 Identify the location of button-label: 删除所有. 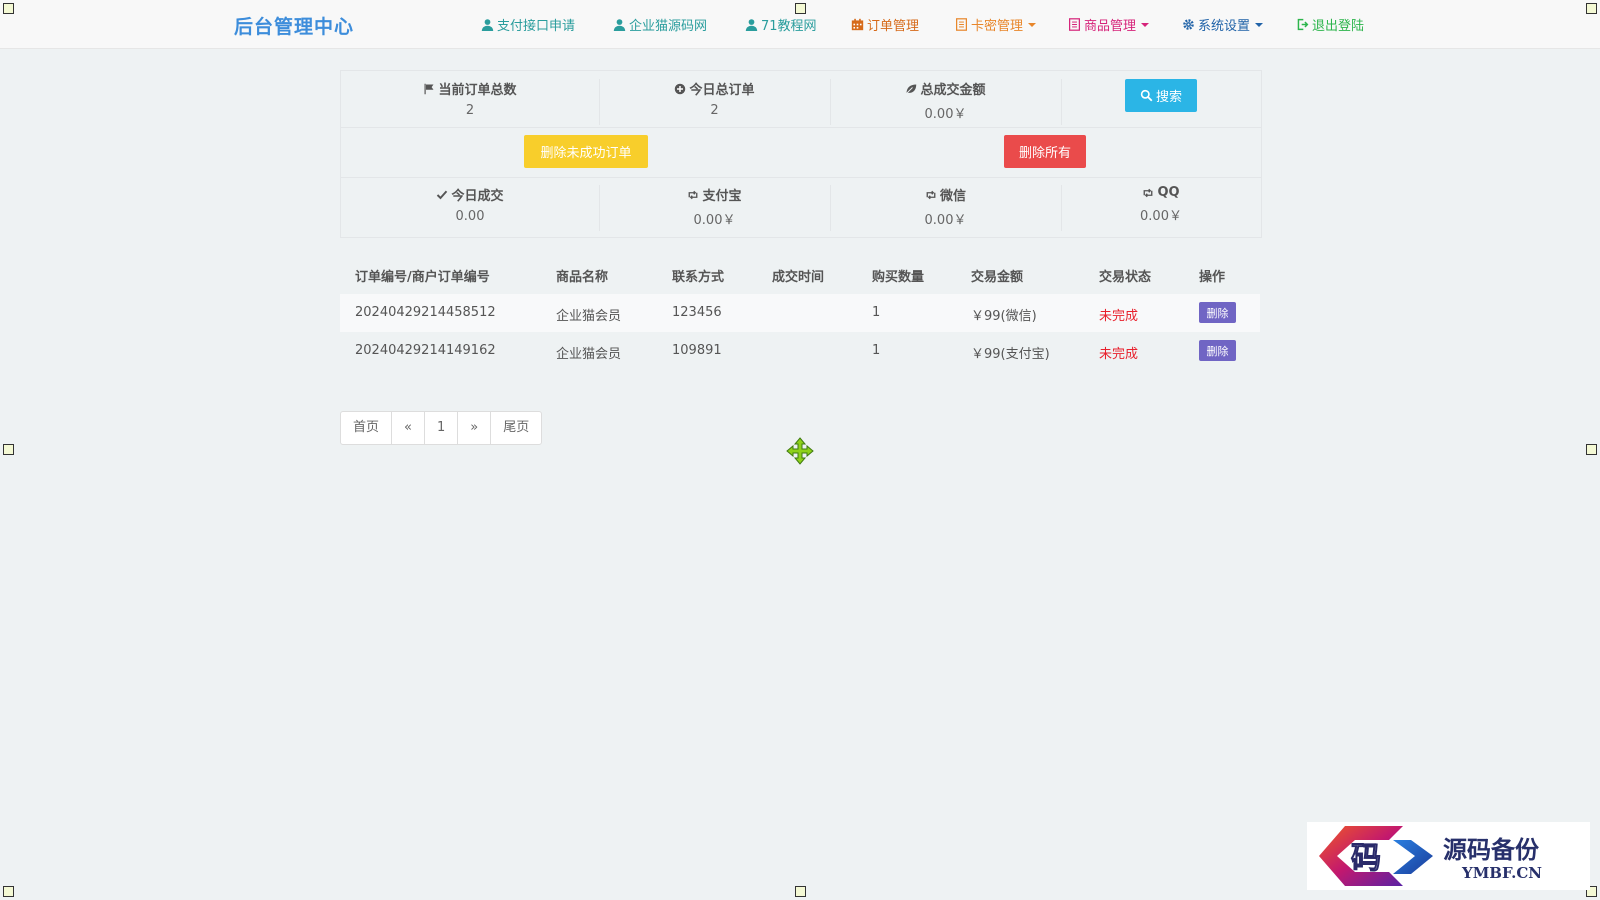
(1044, 153).